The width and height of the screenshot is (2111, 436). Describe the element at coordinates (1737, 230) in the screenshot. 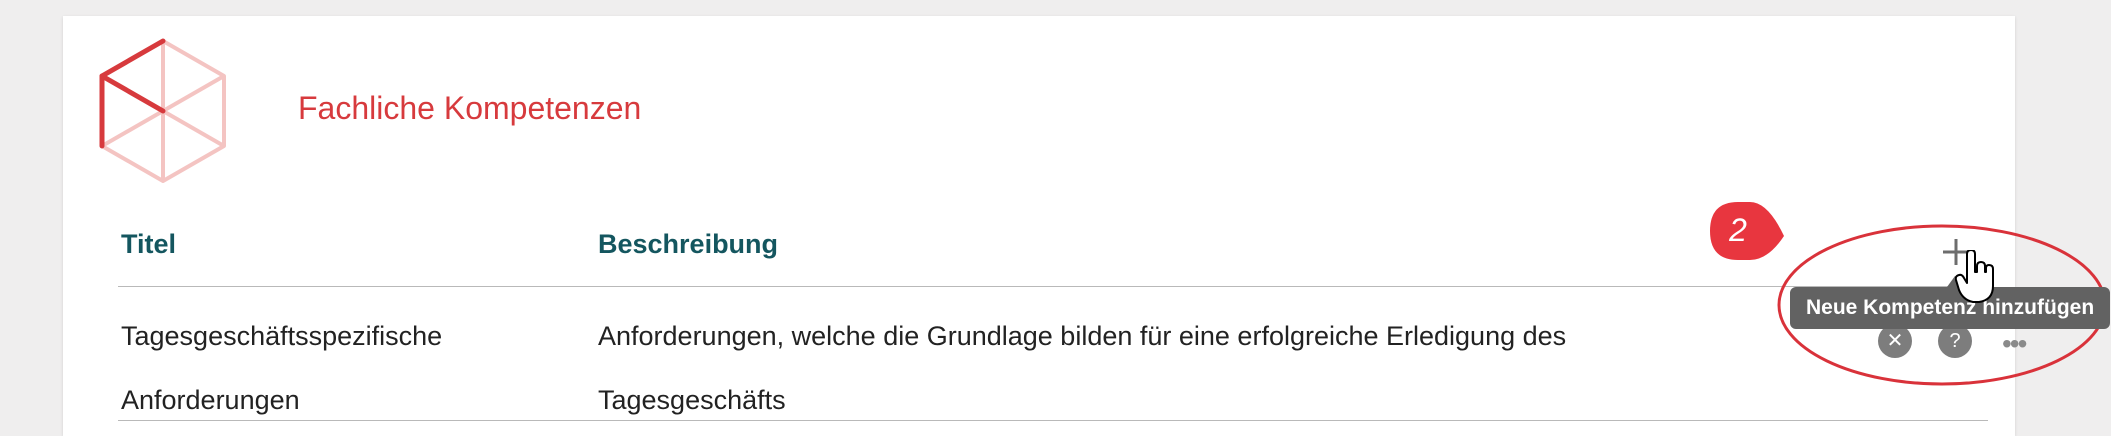

I see `step-badge-number: 2` at that location.